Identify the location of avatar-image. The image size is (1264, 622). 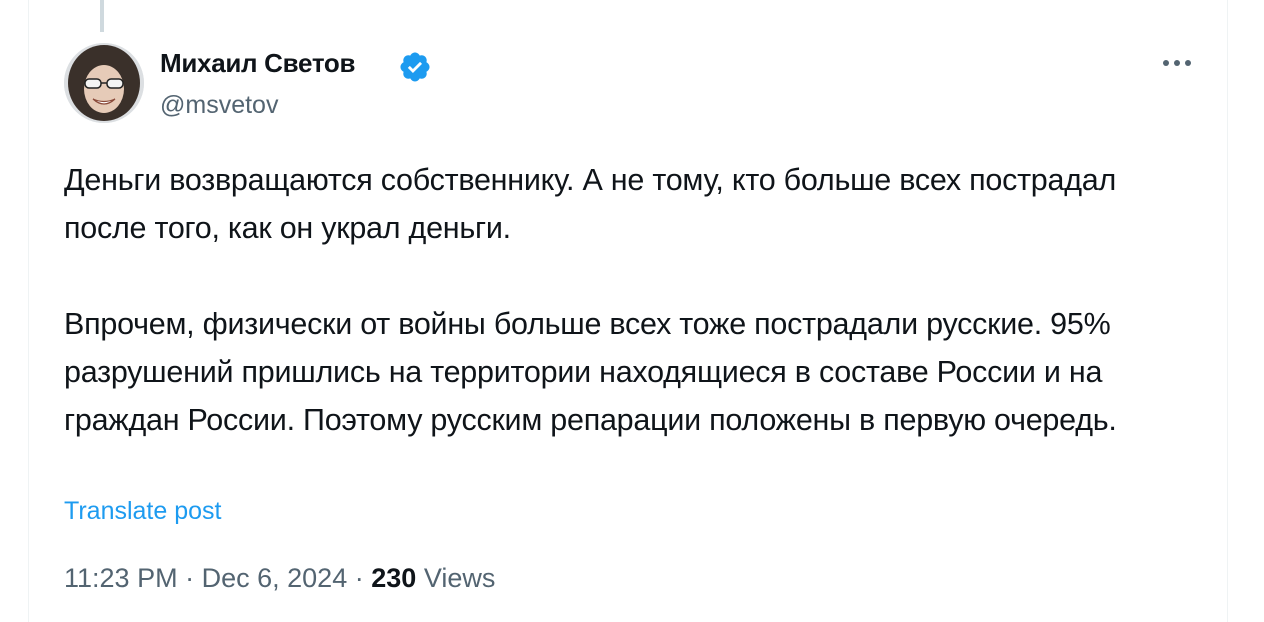
(104, 83).